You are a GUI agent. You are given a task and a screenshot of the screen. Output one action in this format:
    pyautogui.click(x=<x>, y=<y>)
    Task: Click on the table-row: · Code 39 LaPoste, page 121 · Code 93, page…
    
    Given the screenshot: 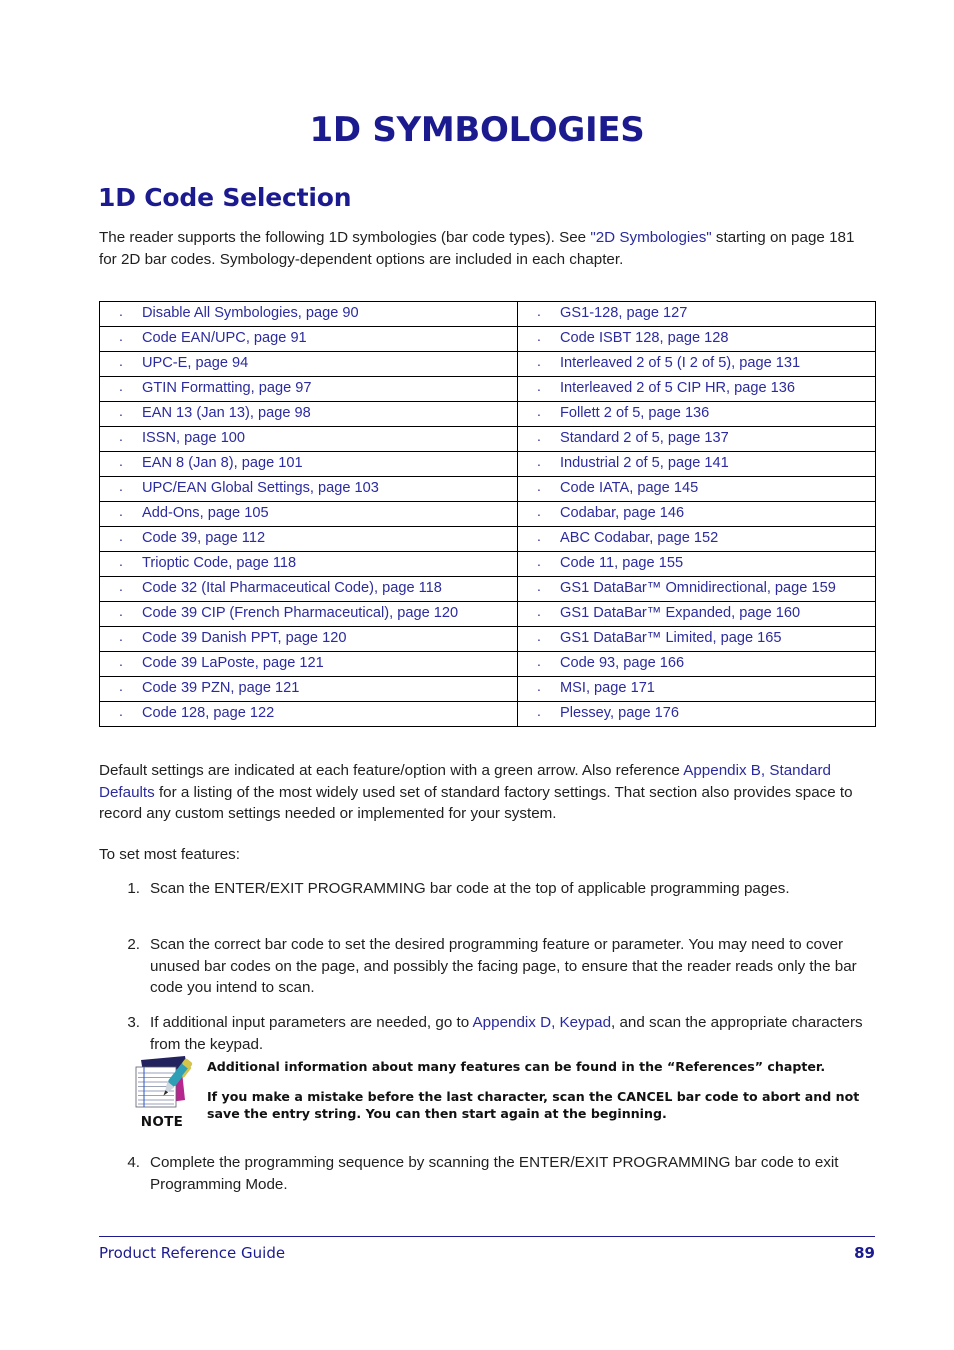 What is the action you would take?
    pyautogui.click(x=487, y=664)
    